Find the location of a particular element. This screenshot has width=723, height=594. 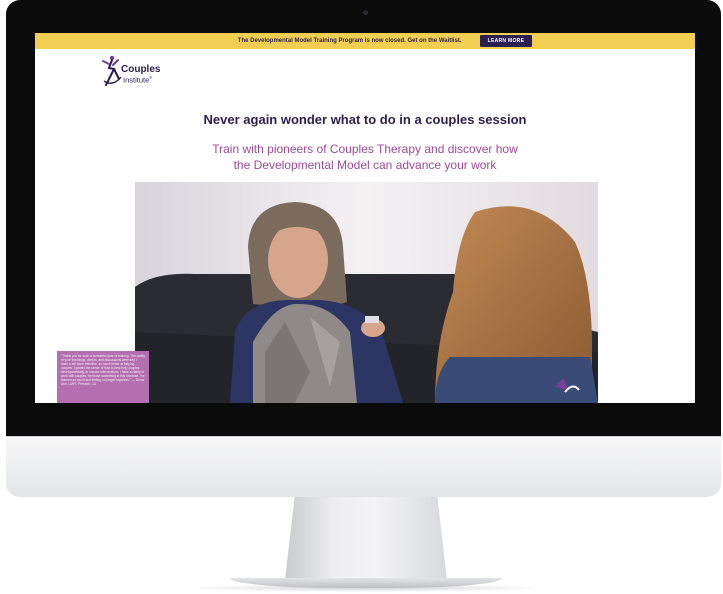

logo-wordmark-couples: Couples is located at coordinates (141, 69).